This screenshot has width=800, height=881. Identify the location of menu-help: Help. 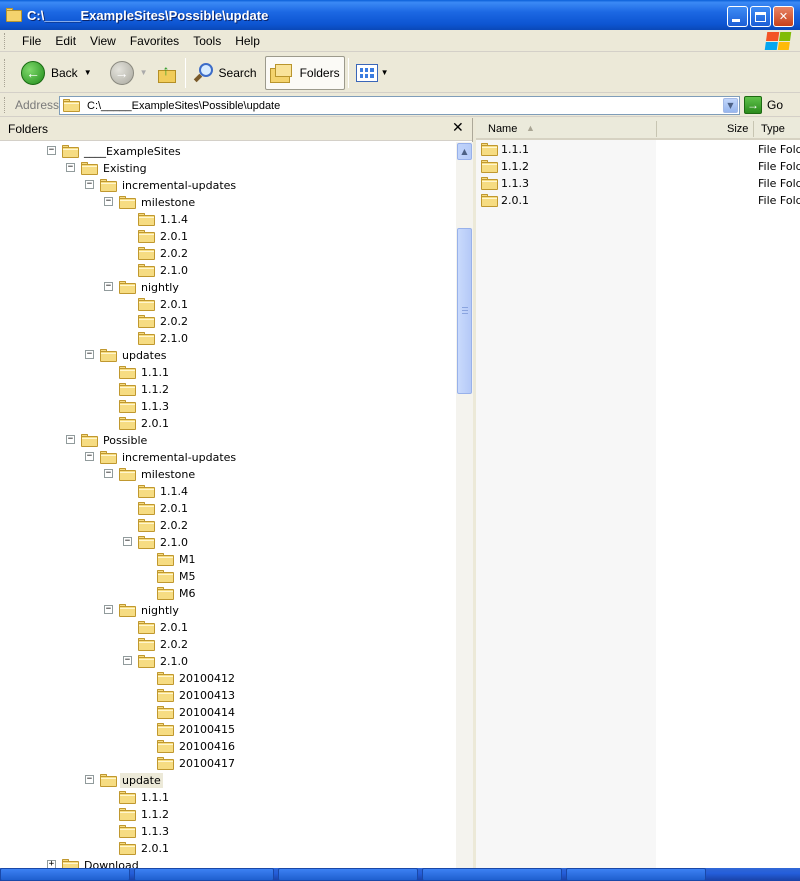
(247, 41).